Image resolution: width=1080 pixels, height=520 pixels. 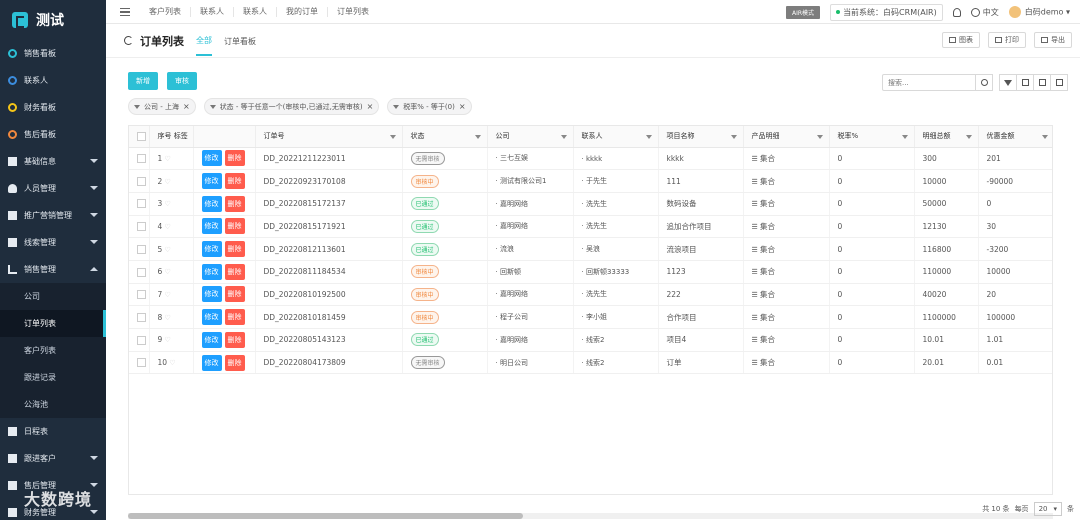 I want to click on add-button: 新增, so click(x=143, y=81).